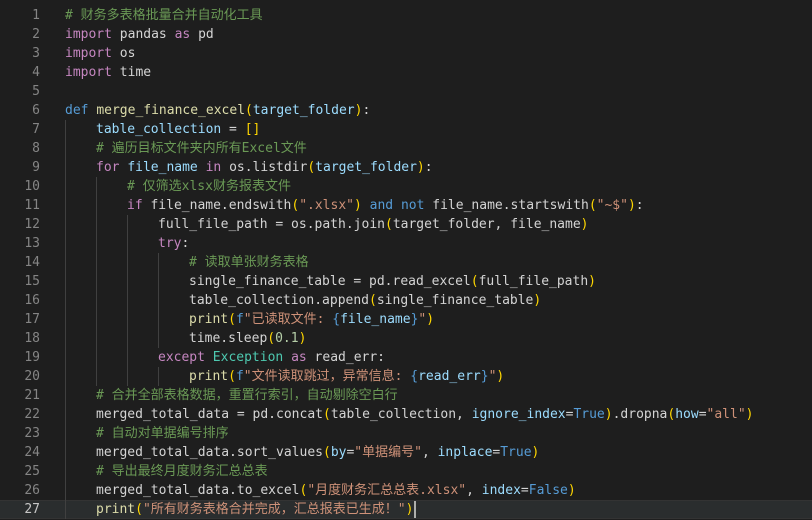  Describe the element at coordinates (406, 395) in the screenshot. I see `code-line: 21 # 合并全部表格数据，重置行索引，自动剔除空白行` at that location.